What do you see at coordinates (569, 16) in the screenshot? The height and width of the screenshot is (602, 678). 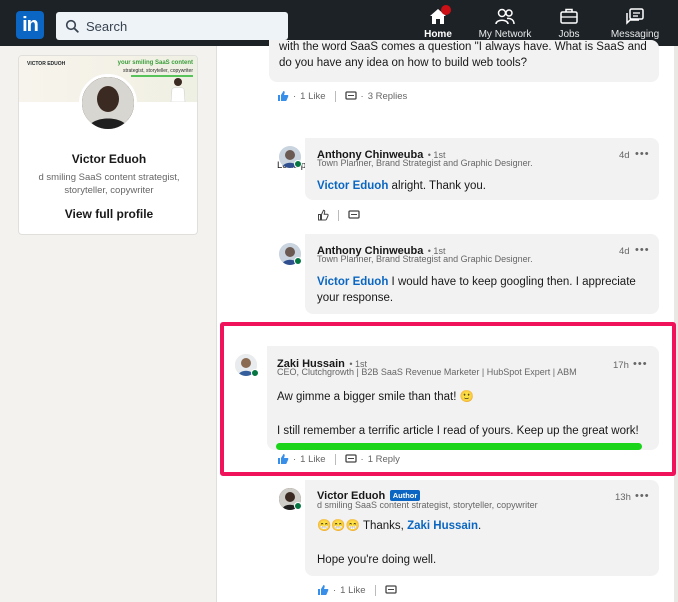 I see `briefcase-icon` at bounding box center [569, 16].